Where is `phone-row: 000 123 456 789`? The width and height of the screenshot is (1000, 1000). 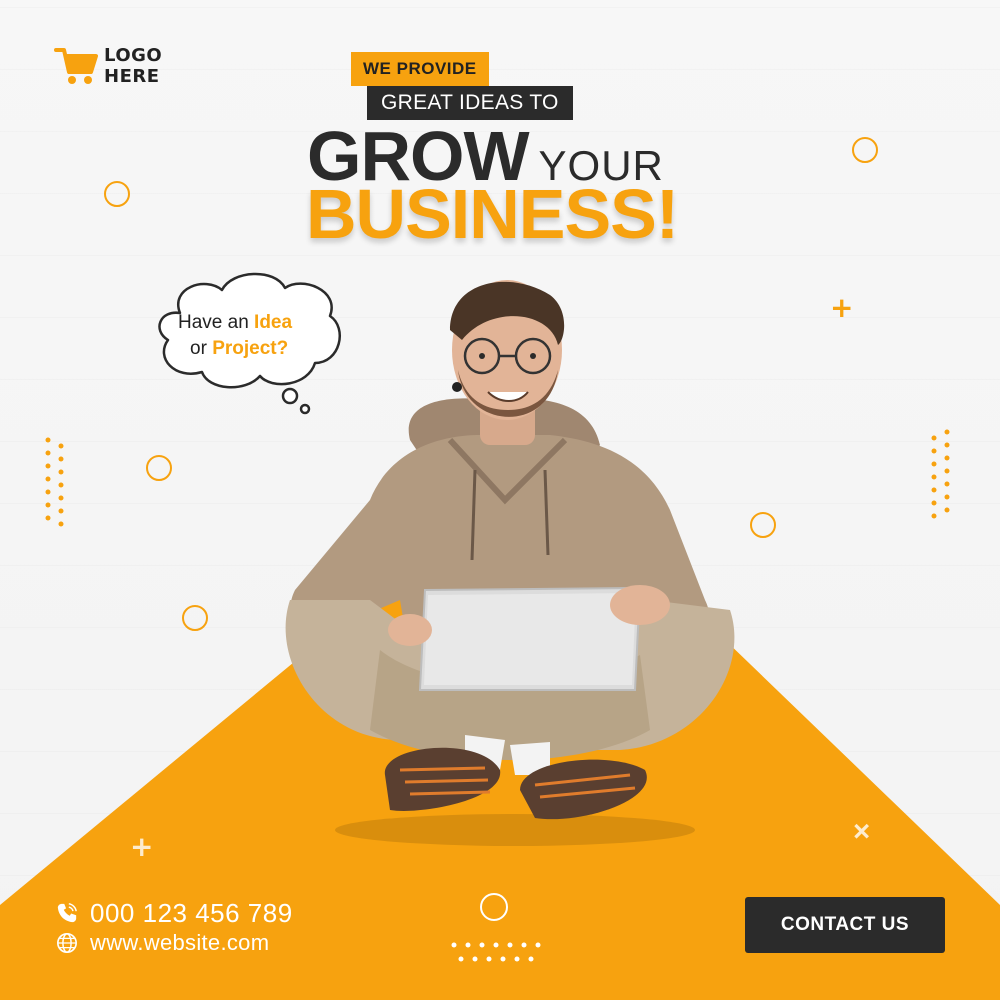 phone-row: 000 123 456 789 is located at coordinates (174, 913).